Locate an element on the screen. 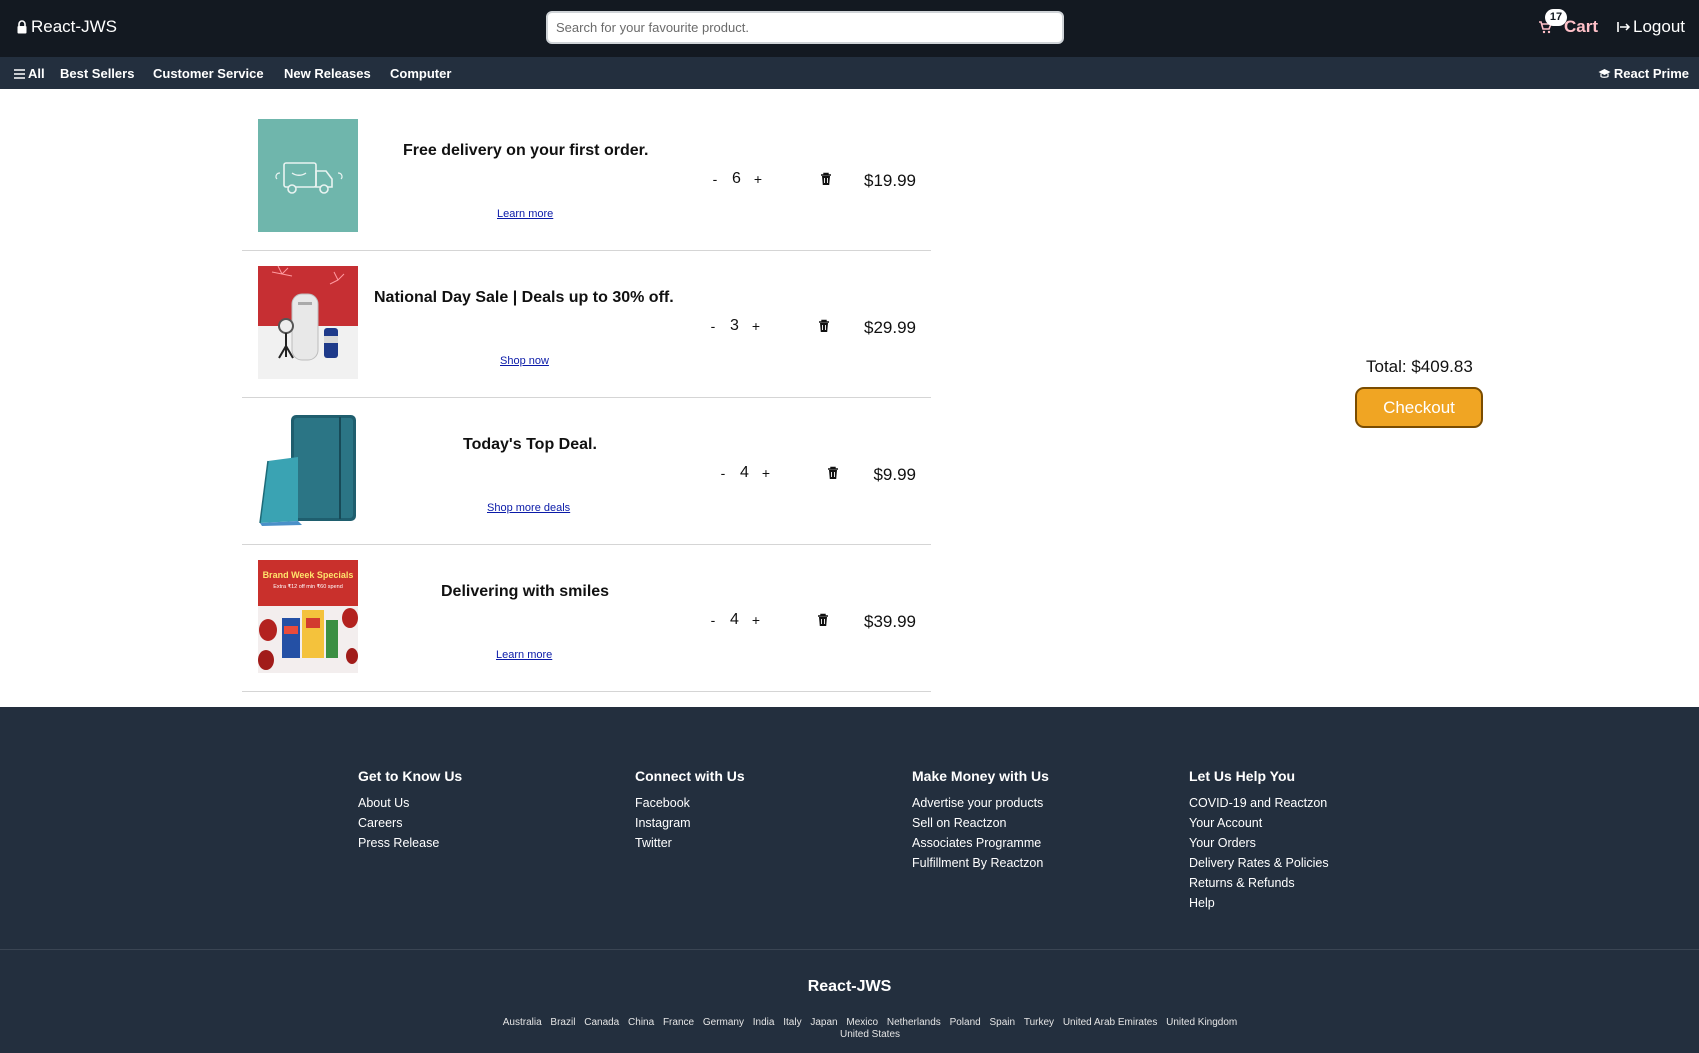  quantity-value: 6 is located at coordinates (736, 178).